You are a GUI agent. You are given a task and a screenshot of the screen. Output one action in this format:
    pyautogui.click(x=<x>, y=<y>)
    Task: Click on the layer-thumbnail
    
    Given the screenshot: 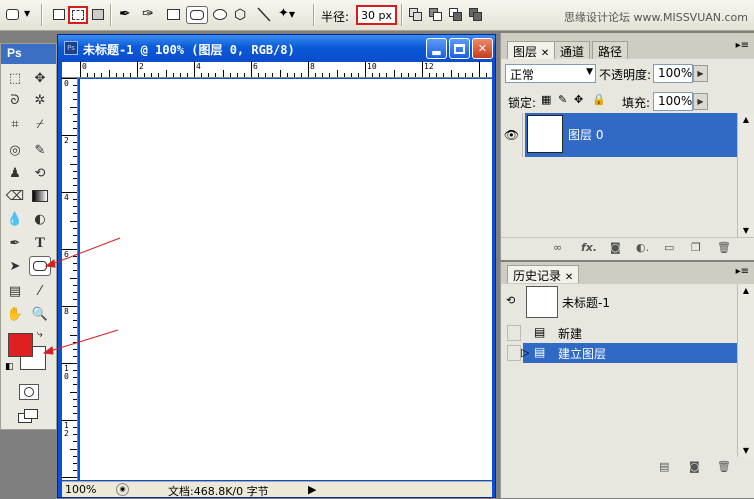 What is the action you would take?
    pyautogui.click(x=545, y=134)
    